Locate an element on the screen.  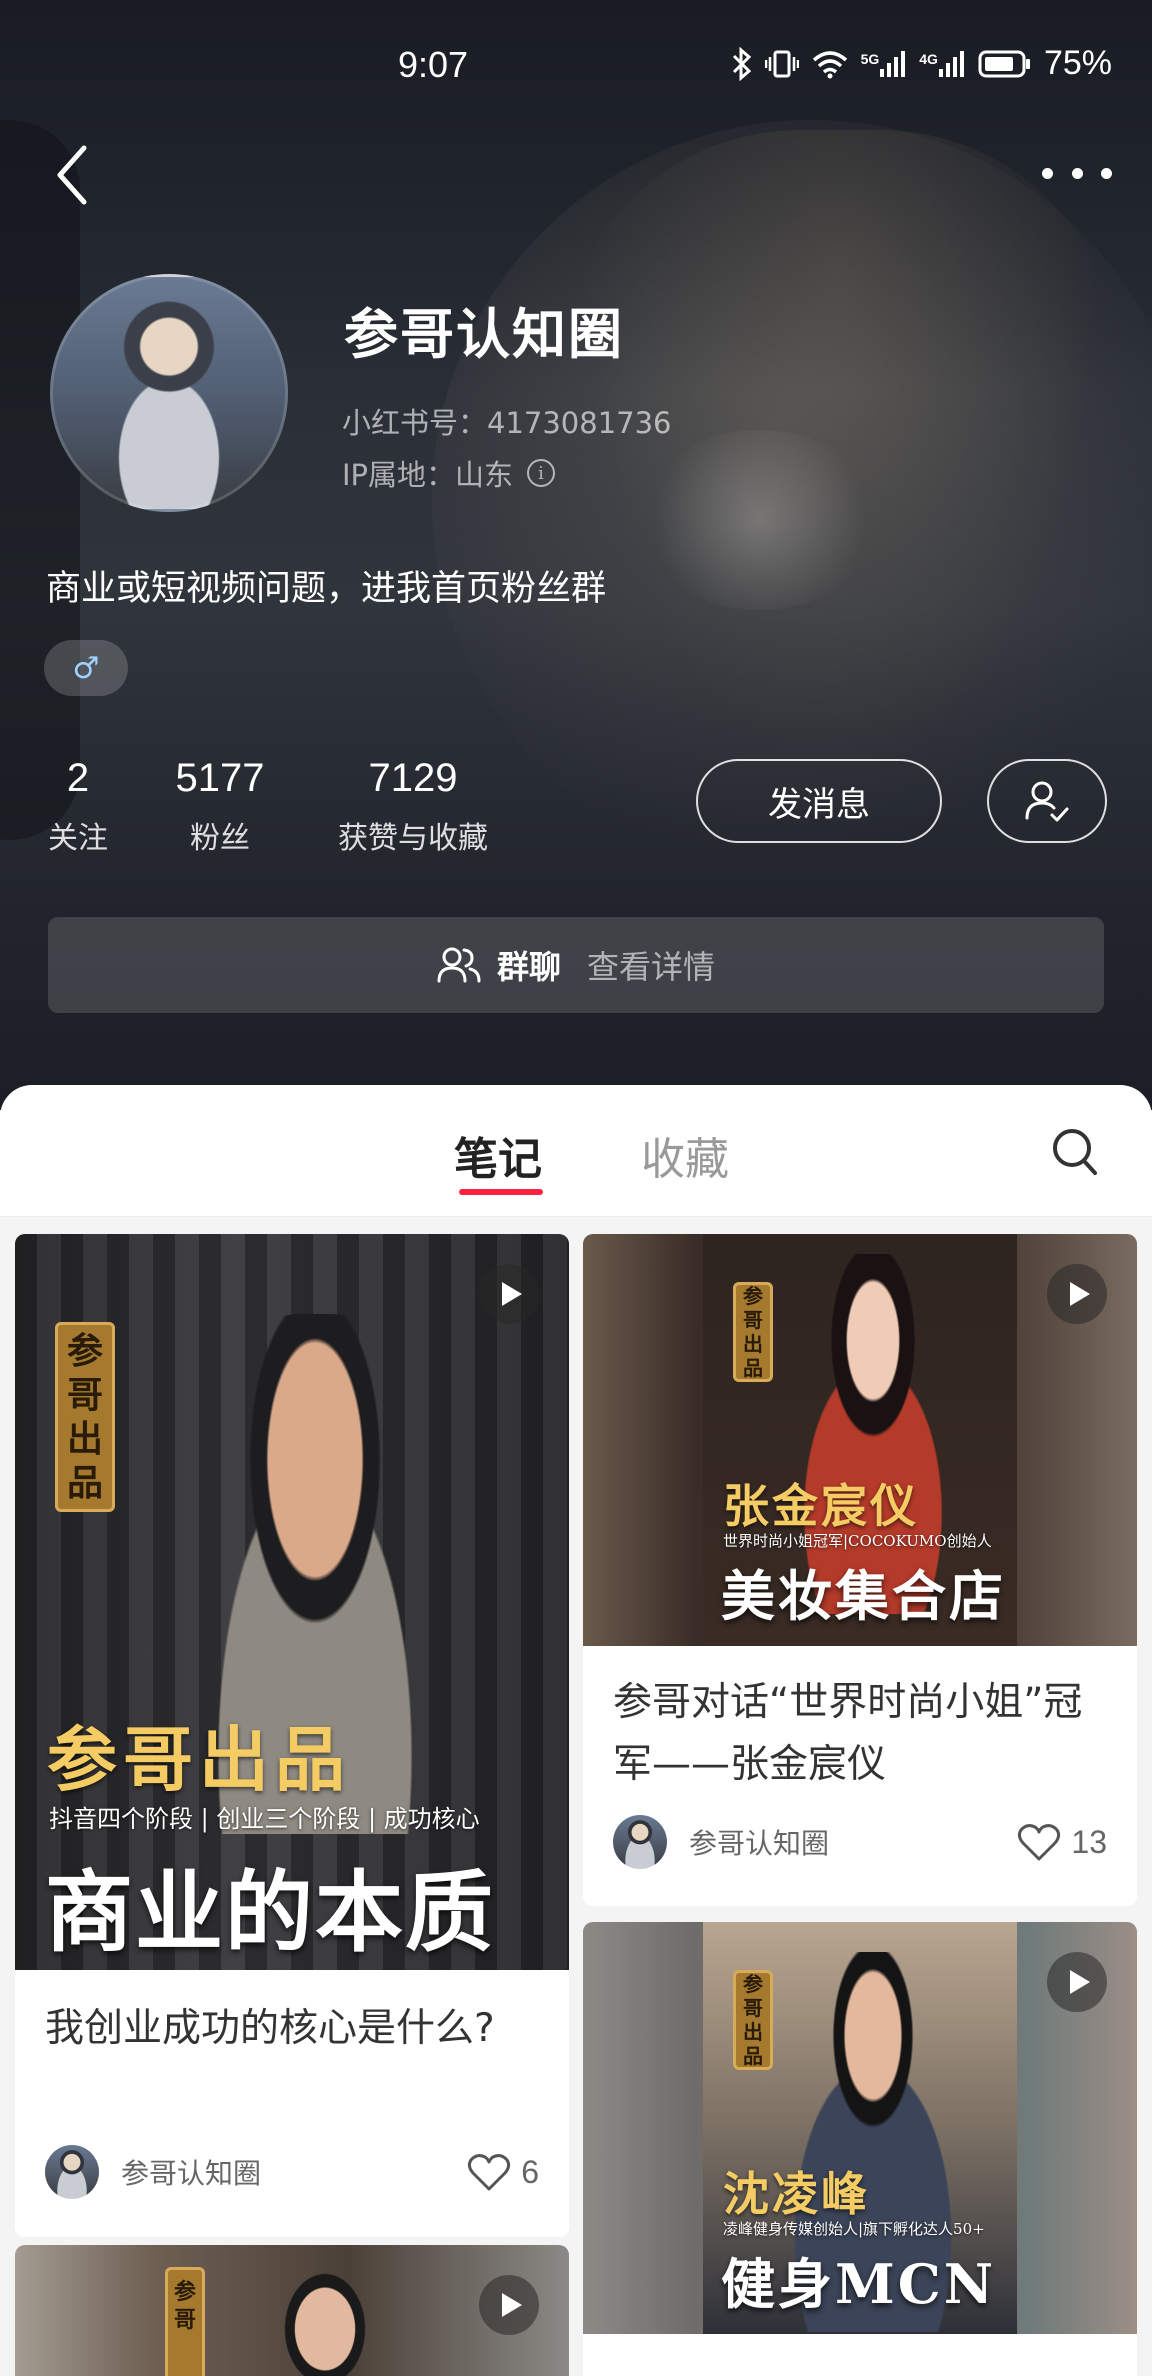
signal-5g-label: 5G is located at coordinates (870, 58).